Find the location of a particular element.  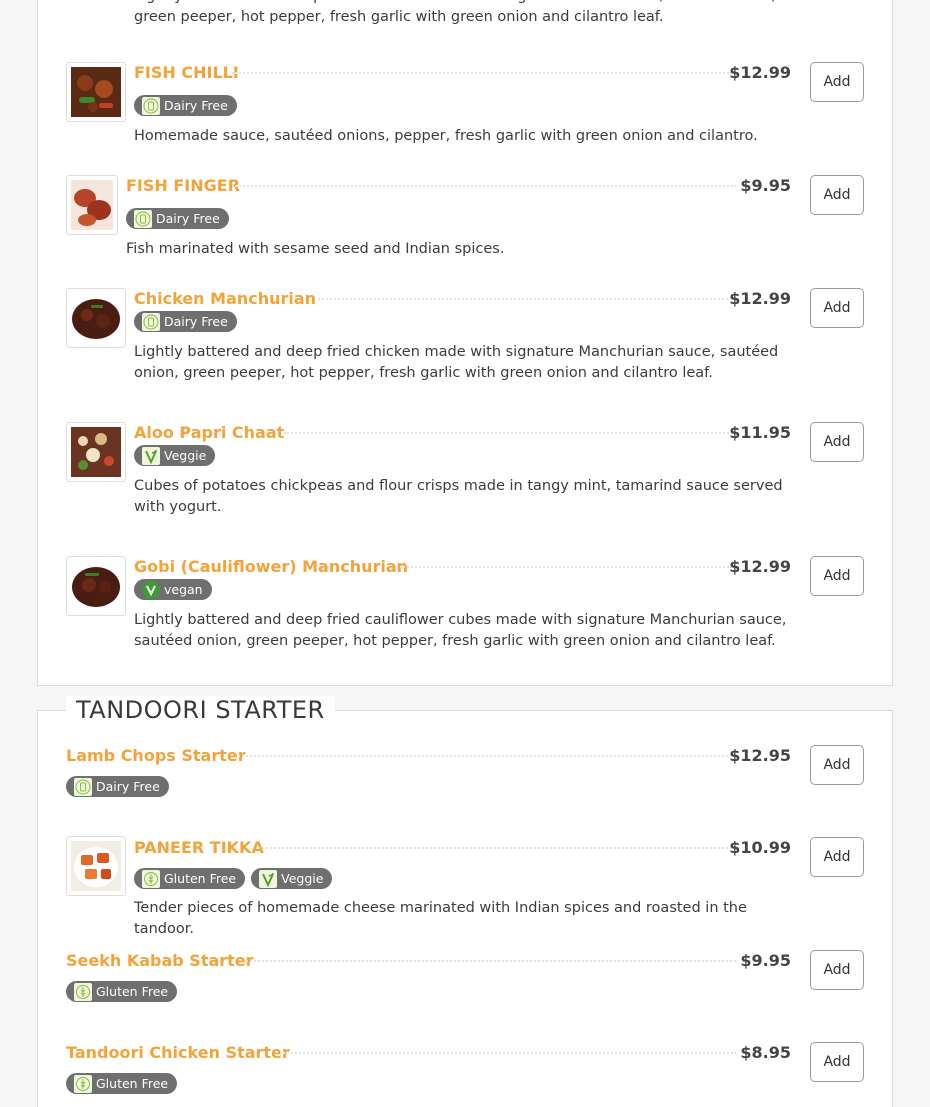

vegan-icon is located at coordinates (151, 589).